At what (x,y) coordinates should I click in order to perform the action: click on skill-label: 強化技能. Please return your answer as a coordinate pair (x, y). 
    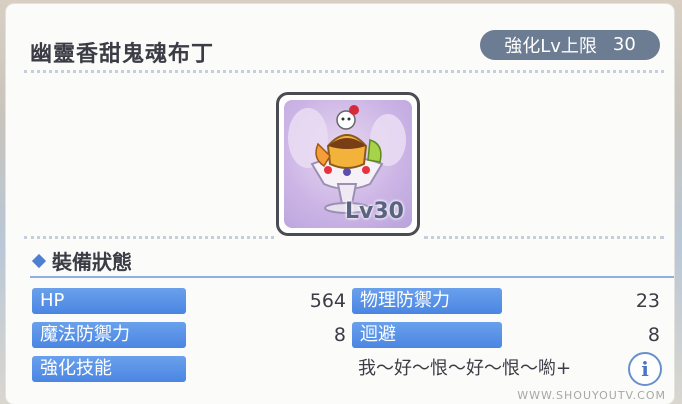
    Looking at the image, I should click on (109, 369).